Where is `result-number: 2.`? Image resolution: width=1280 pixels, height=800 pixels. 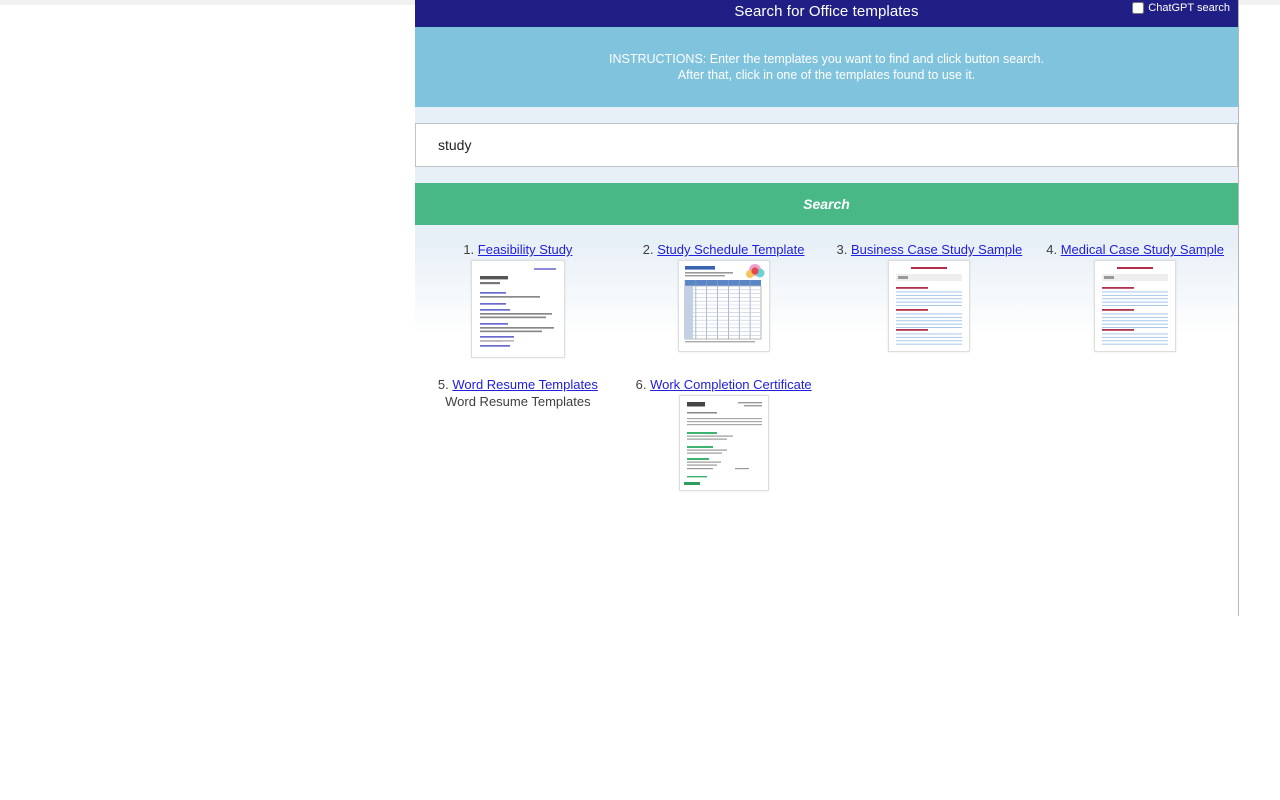
result-number: 2. is located at coordinates (648, 249).